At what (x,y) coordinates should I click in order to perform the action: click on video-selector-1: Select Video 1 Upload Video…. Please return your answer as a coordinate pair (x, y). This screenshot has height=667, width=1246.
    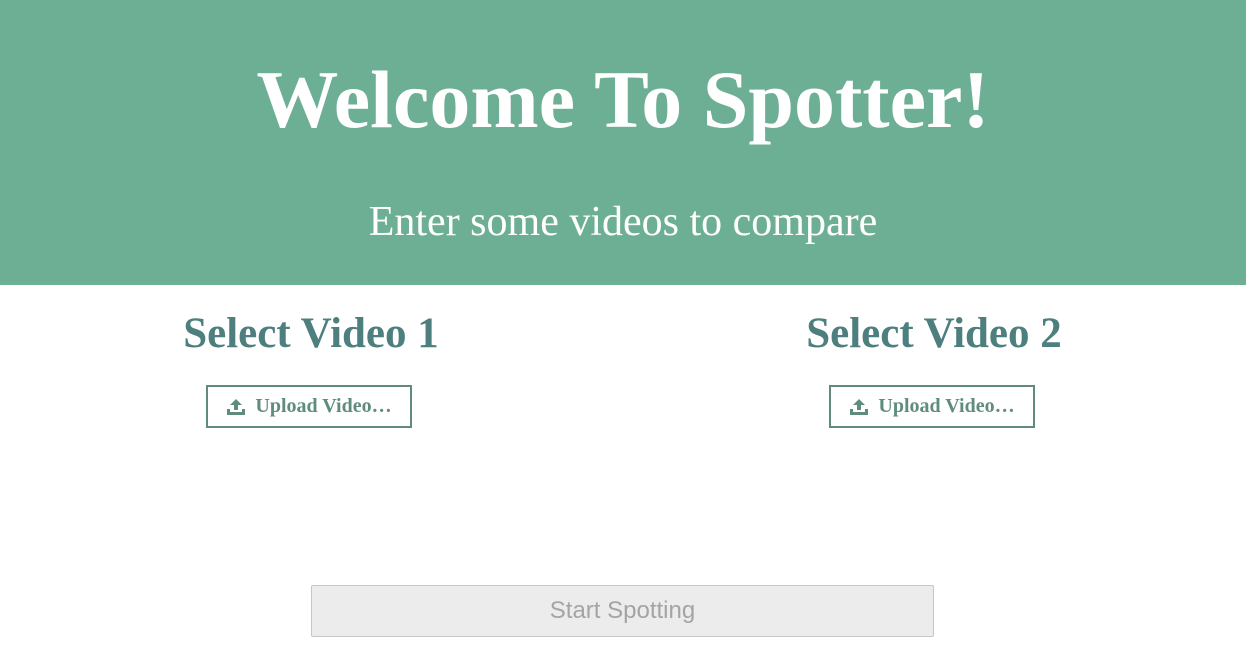
    Looking at the image, I should click on (311, 367).